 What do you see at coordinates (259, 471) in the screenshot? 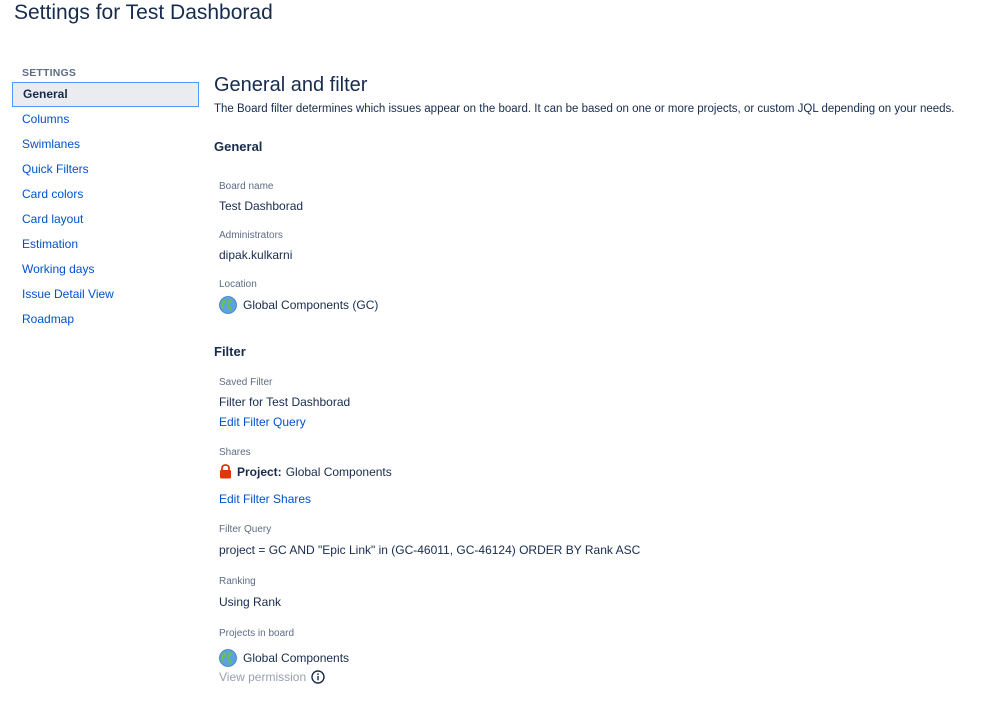
I see `shares-type: Project:` at bounding box center [259, 471].